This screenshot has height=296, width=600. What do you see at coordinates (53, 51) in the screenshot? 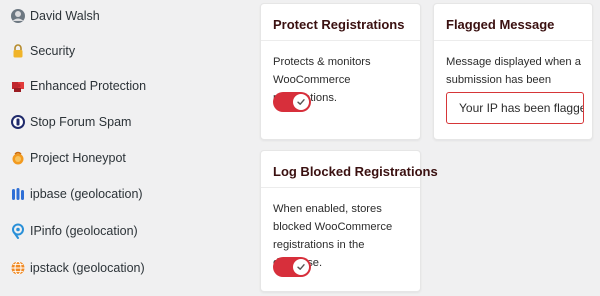
I see `sidebar-item-label: Security` at bounding box center [53, 51].